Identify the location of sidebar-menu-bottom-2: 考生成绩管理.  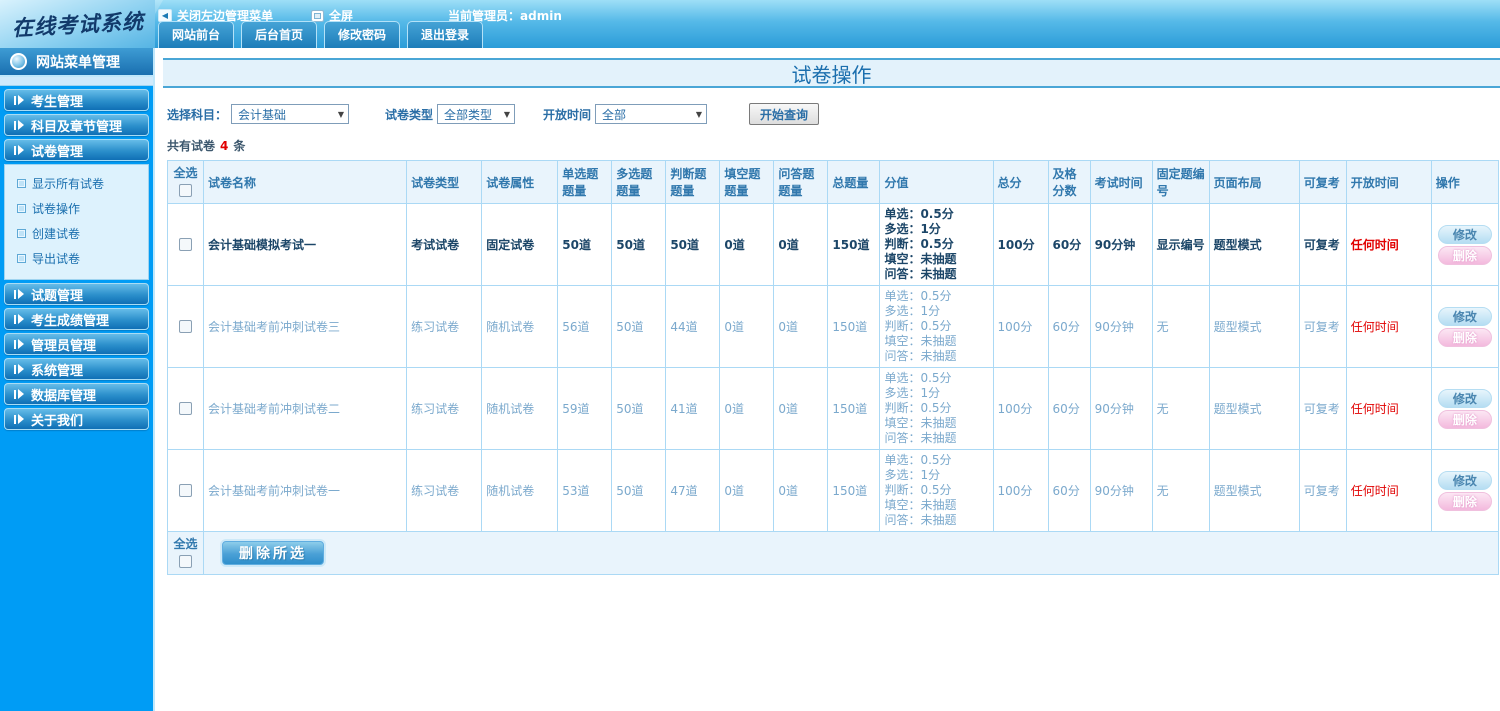
(76, 319).